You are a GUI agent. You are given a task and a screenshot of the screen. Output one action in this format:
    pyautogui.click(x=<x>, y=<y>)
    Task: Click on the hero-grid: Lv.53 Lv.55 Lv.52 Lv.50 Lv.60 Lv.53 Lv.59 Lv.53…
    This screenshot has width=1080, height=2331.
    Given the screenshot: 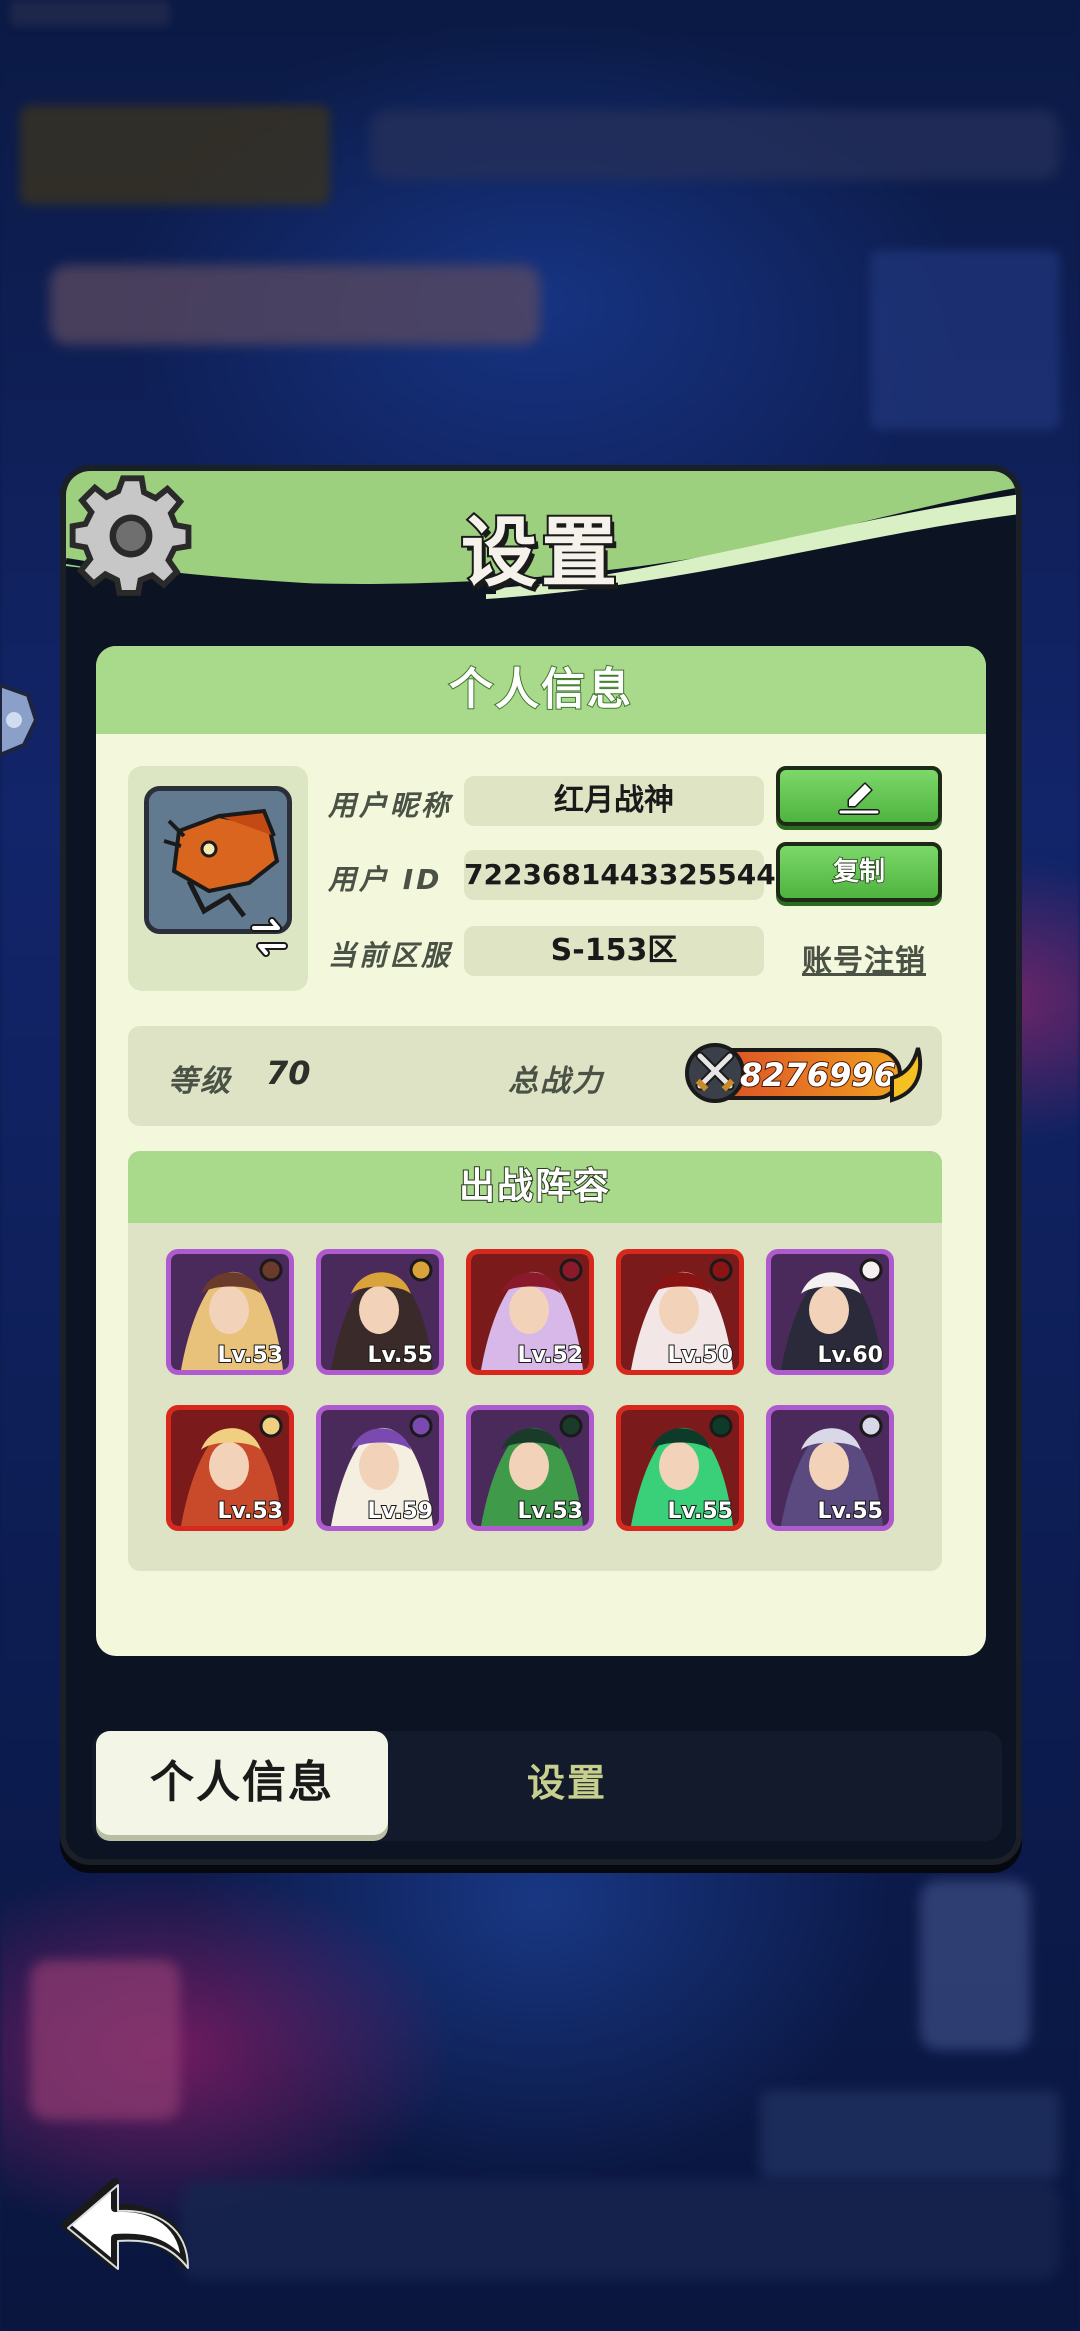 What is the action you would take?
    pyautogui.click(x=536, y=1390)
    